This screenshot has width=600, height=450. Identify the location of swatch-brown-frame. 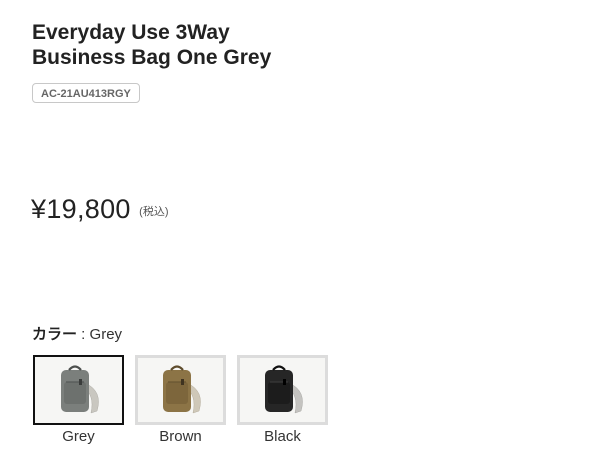
(180, 390).